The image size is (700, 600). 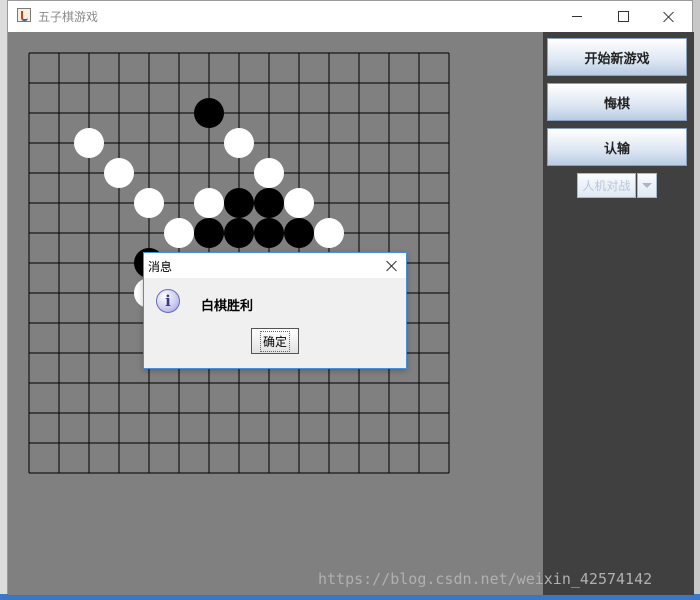 I want to click on chevron-down-icon, so click(x=646, y=185).